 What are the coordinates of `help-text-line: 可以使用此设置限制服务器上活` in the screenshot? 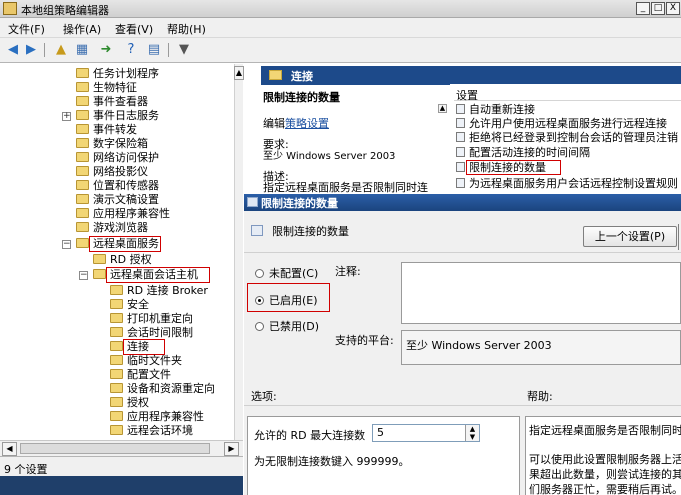 It's located at (605, 459).